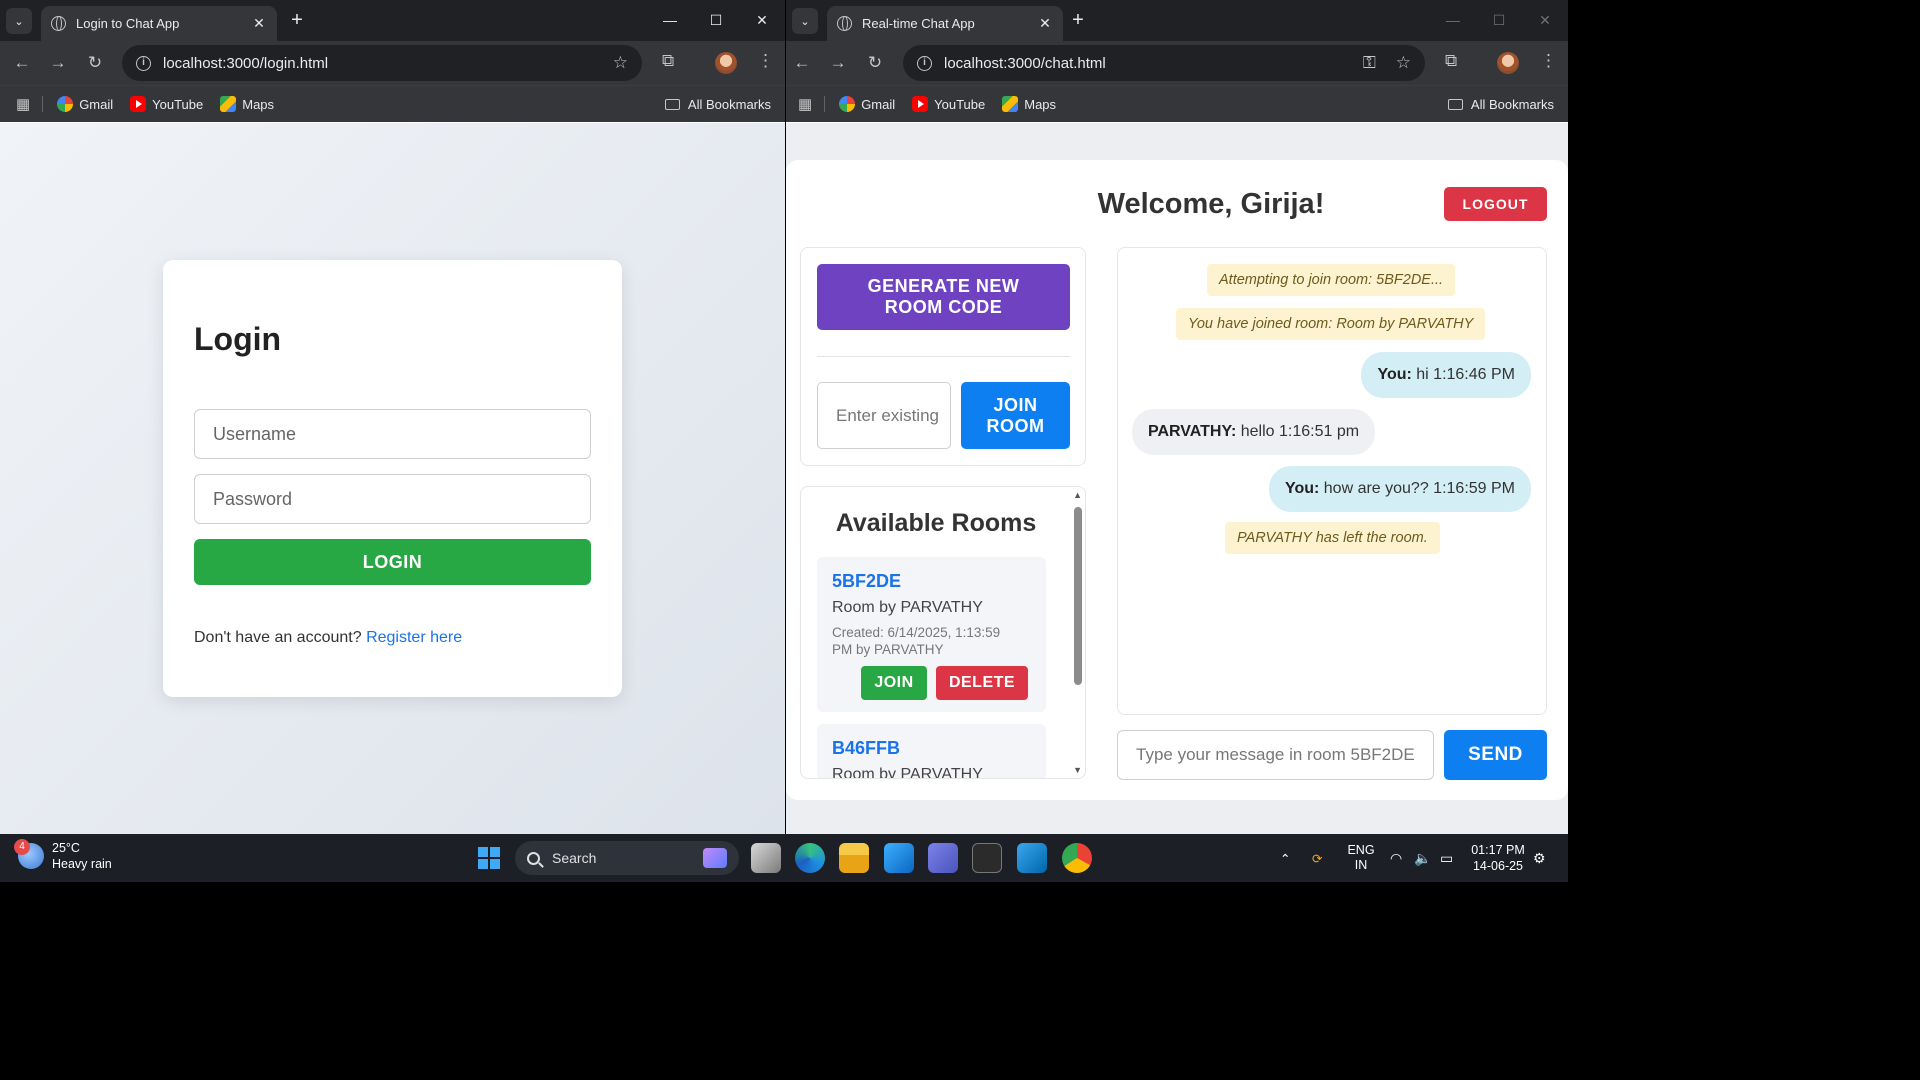 This screenshot has width=1920, height=1080. Describe the element at coordinates (1369, 63) in the screenshot. I see `password-key-icon: ⚿` at that location.